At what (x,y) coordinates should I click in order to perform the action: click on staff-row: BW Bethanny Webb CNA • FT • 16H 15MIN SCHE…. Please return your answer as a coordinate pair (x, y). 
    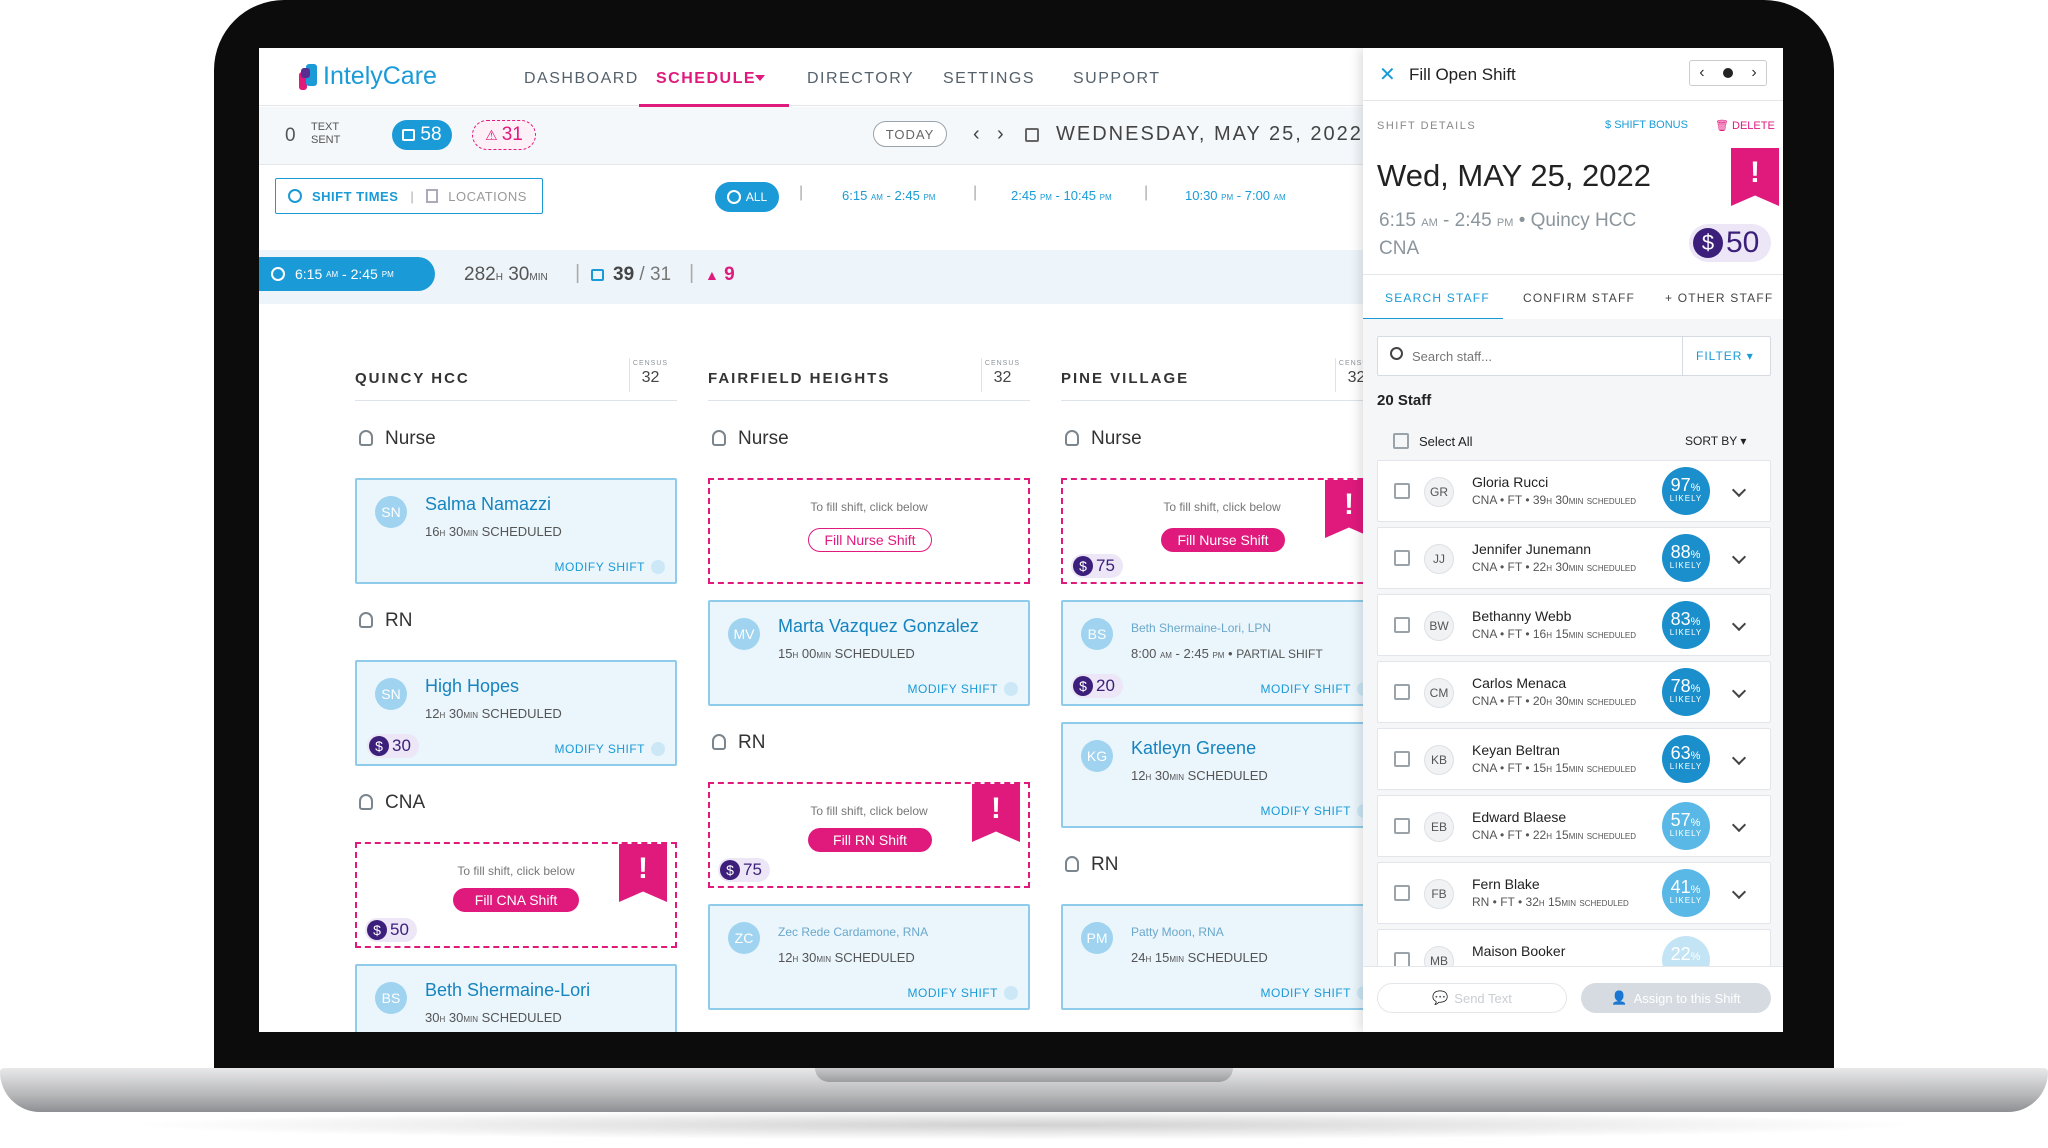
    Looking at the image, I should click on (1574, 625).